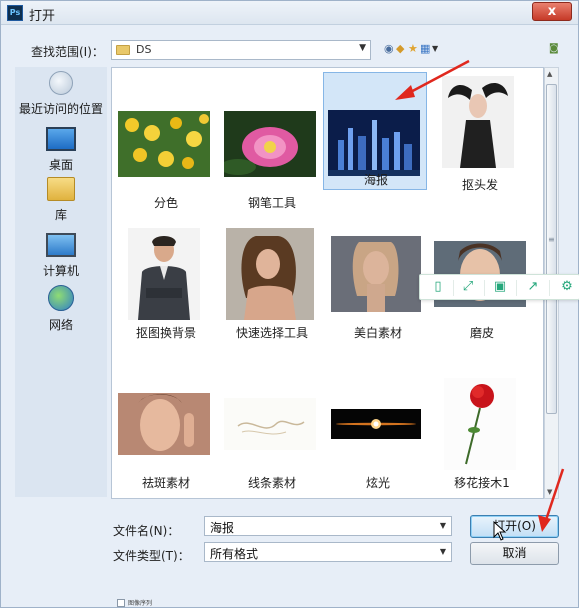 This screenshot has height=608, width=579. What do you see at coordinates (165, 333) in the screenshot?
I see `file-name: 抠图换背景` at bounding box center [165, 333].